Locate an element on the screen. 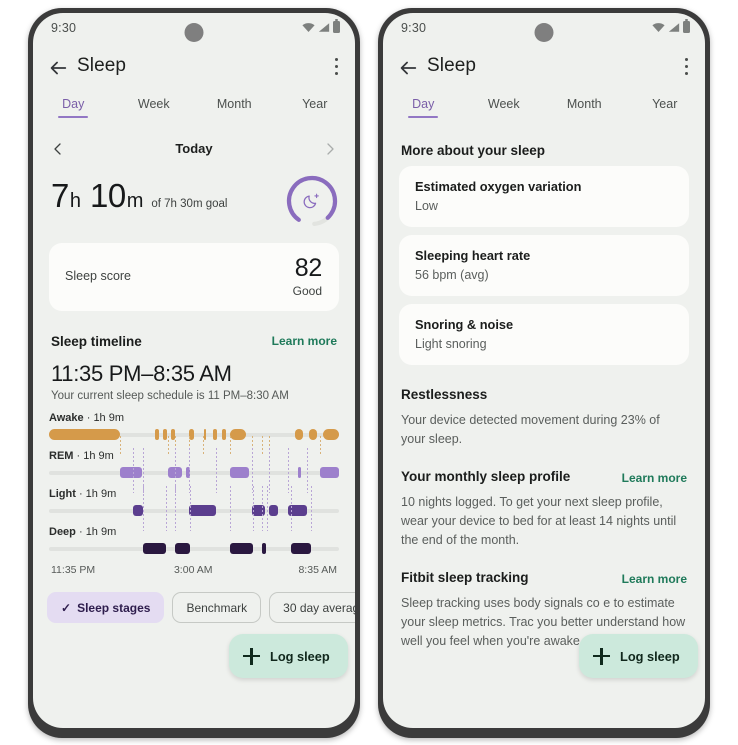 This screenshot has height=745, width=738. timeline-axis: 11:35 PM 3:00 AM 8:35 AM is located at coordinates (194, 572).